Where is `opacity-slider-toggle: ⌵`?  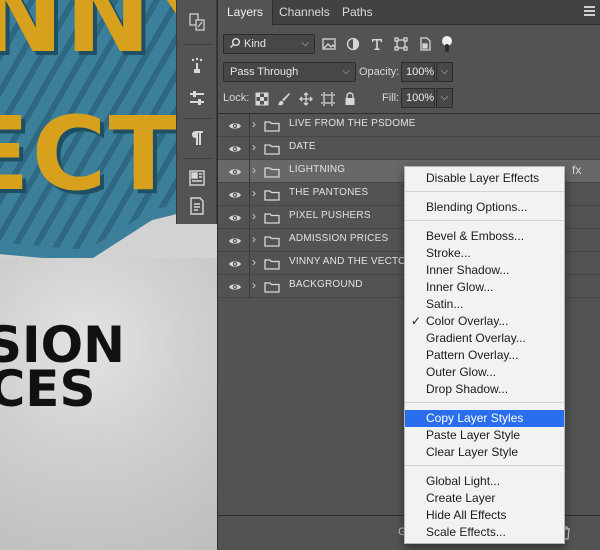 opacity-slider-toggle: ⌵ is located at coordinates (444, 72).